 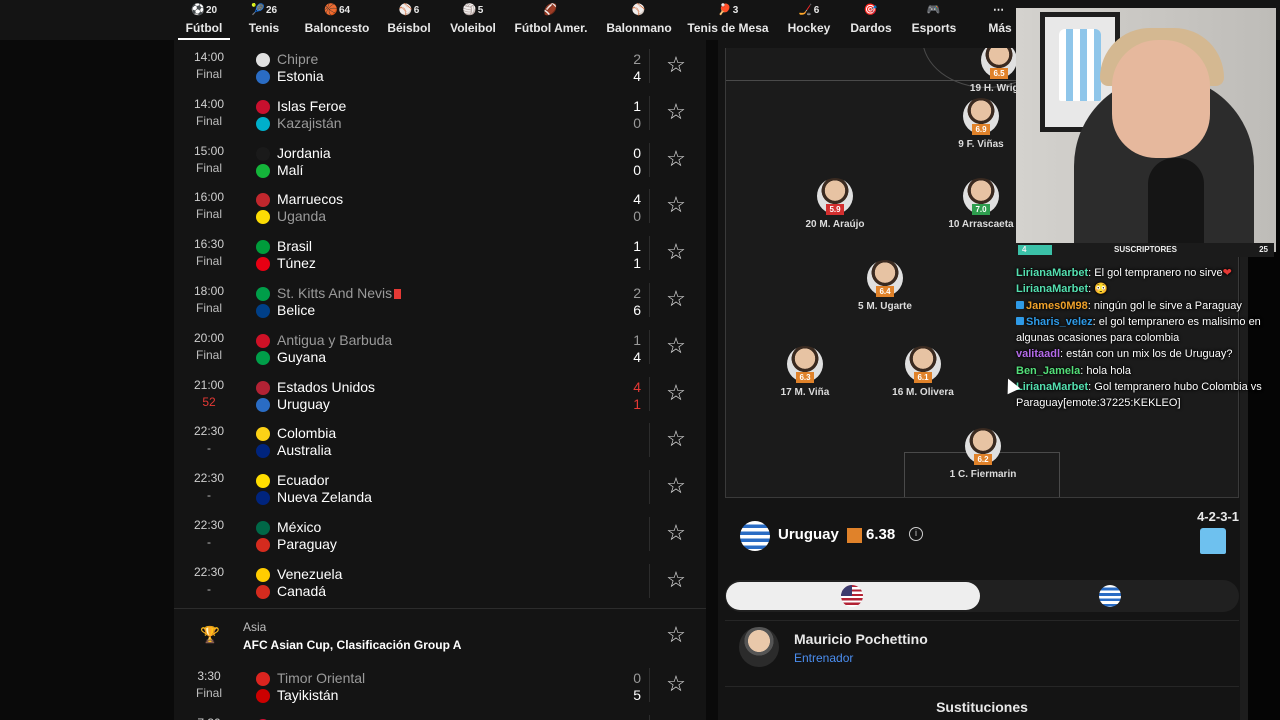 I want to click on match-status: 52, so click(x=209, y=401).